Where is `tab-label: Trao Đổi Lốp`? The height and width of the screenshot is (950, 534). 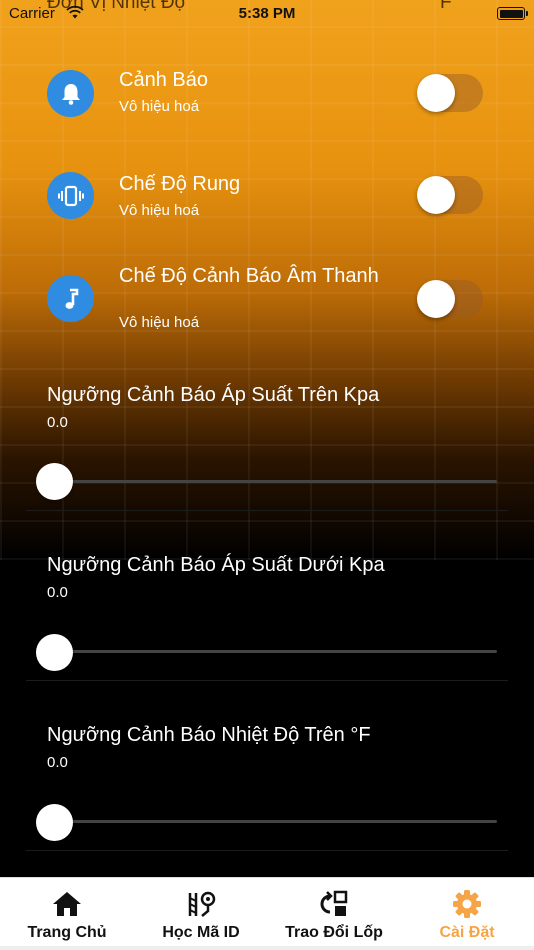 tab-label: Trao Đổi Lốp is located at coordinates (334, 932).